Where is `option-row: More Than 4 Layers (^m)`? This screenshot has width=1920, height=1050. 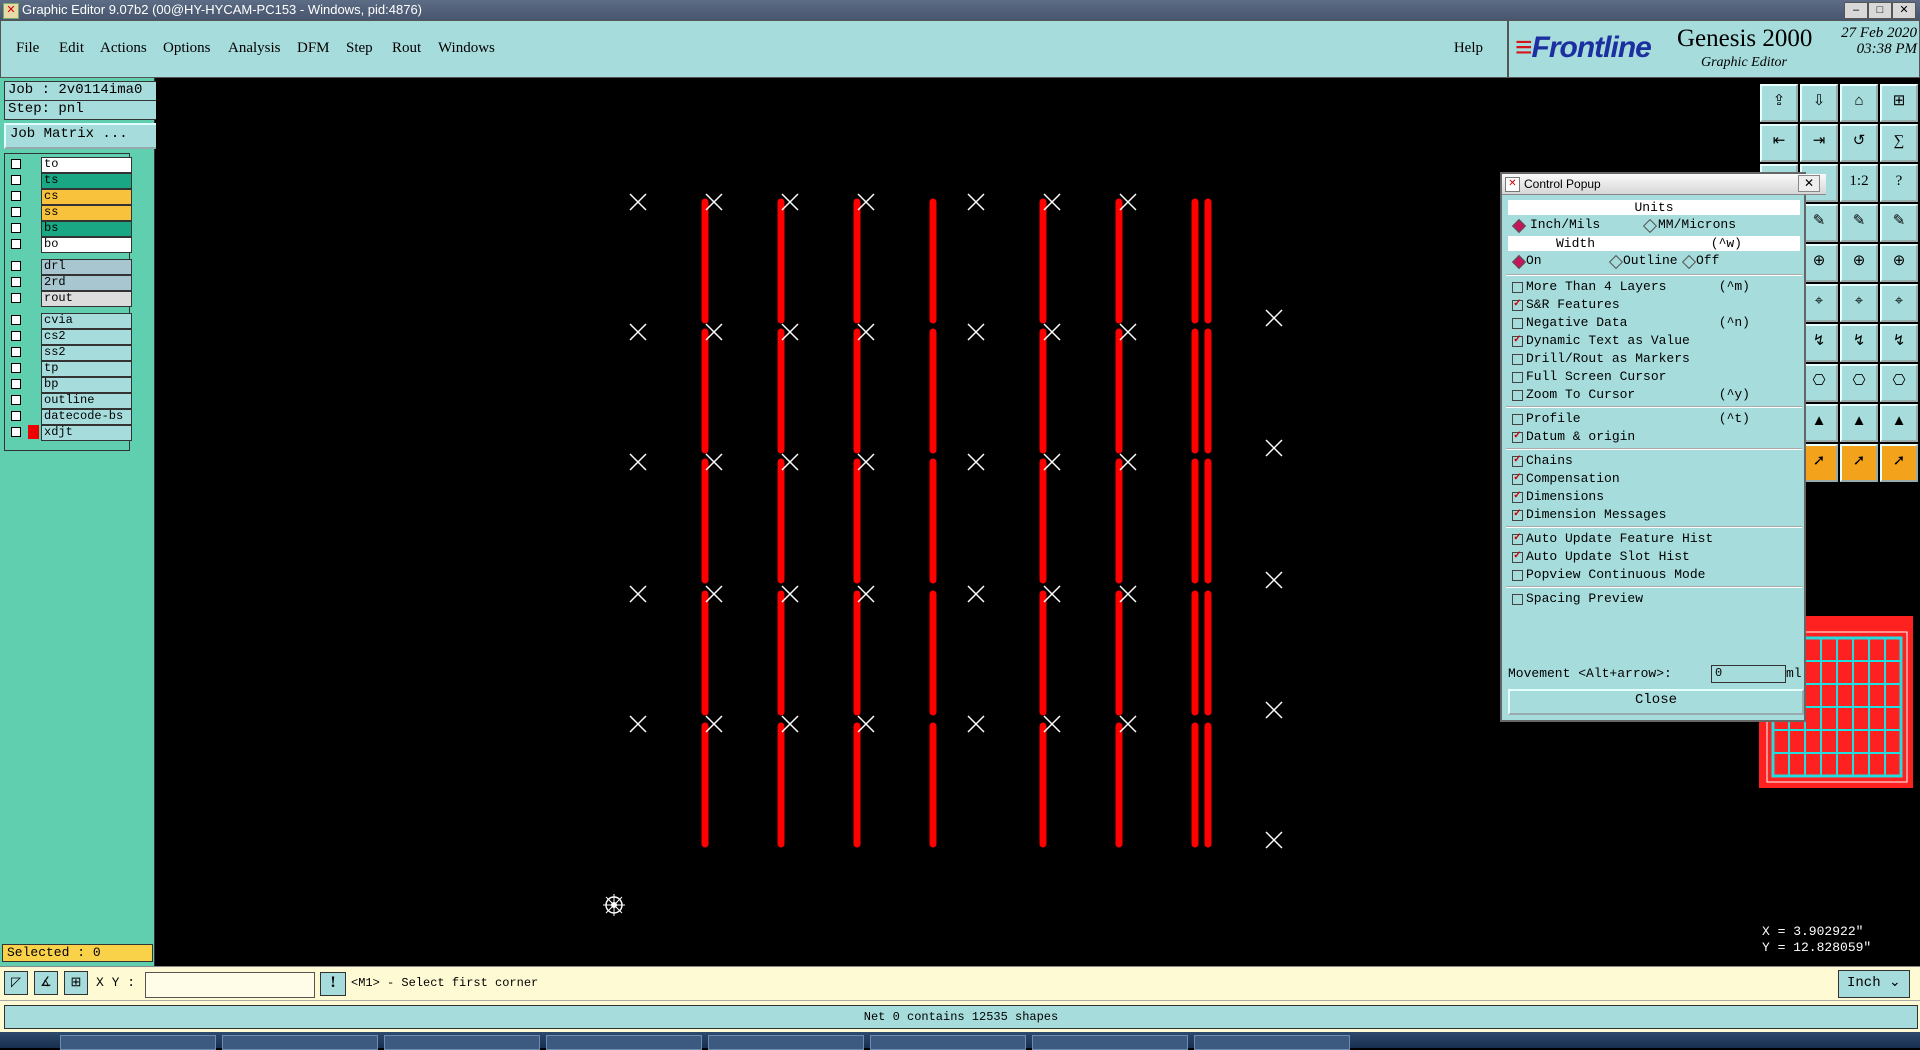
option-row: More Than 4 Layers (^m) is located at coordinates (1654, 287).